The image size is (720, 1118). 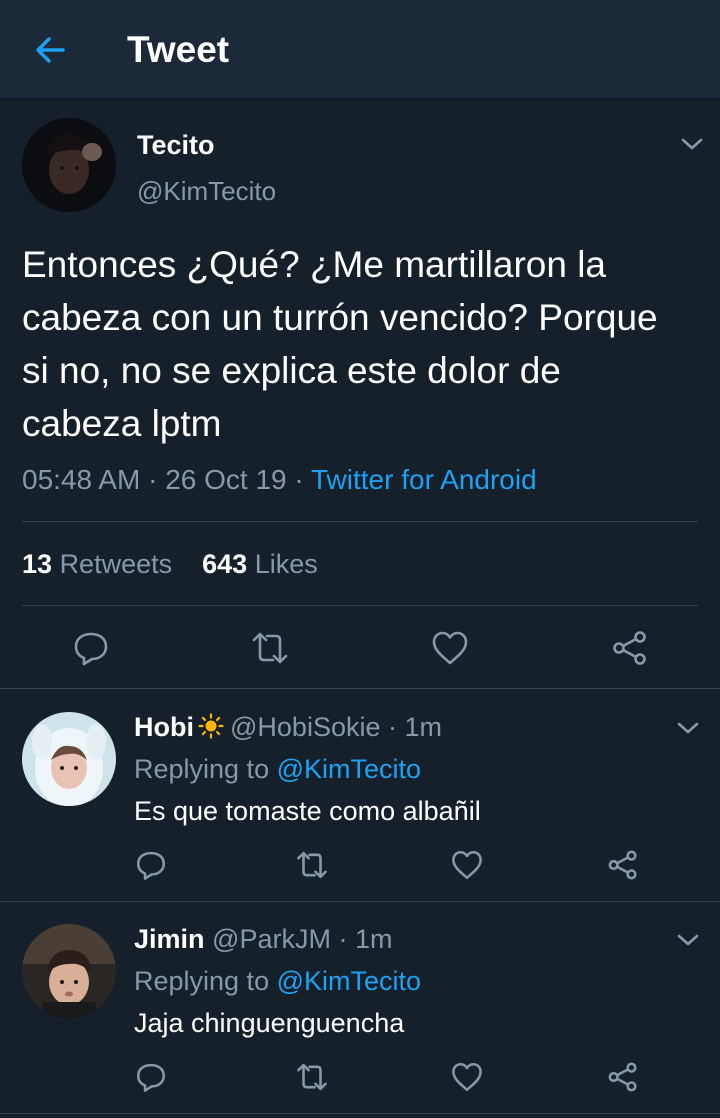 I want to click on page-title: Tweet, so click(x=178, y=49).